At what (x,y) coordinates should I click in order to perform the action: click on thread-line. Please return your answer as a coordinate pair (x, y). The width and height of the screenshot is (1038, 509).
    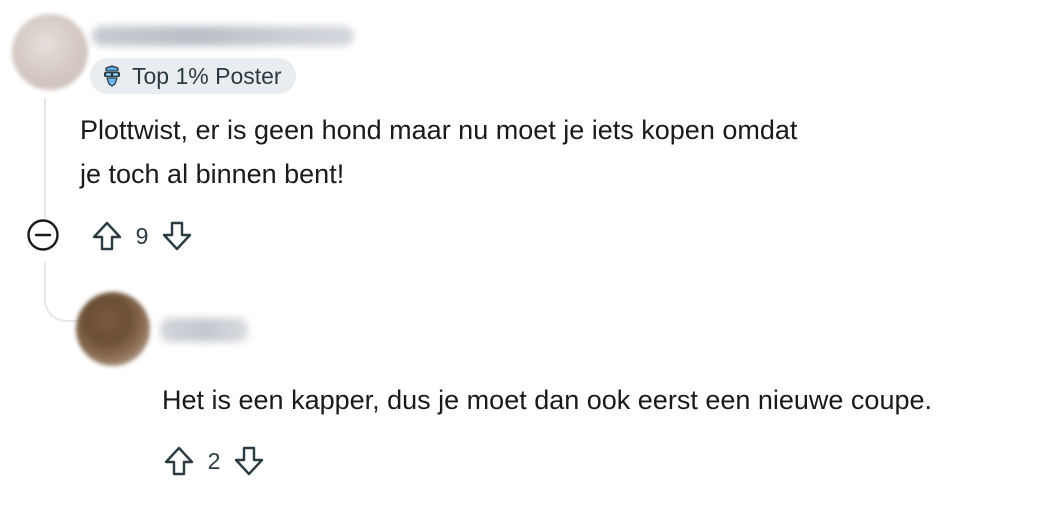
    Looking at the image, I should click on (45, 158).